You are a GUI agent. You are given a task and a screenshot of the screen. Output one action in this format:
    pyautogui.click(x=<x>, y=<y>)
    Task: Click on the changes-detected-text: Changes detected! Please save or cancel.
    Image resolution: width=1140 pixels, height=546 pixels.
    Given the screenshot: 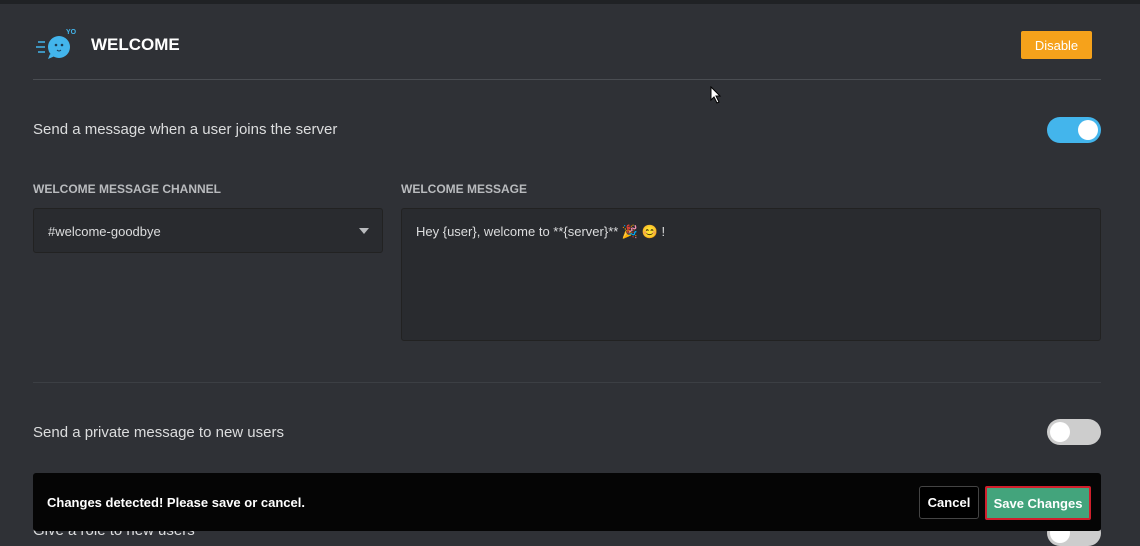 What is the action you would take?
    pyautogui.click(x=176, y=502)
    